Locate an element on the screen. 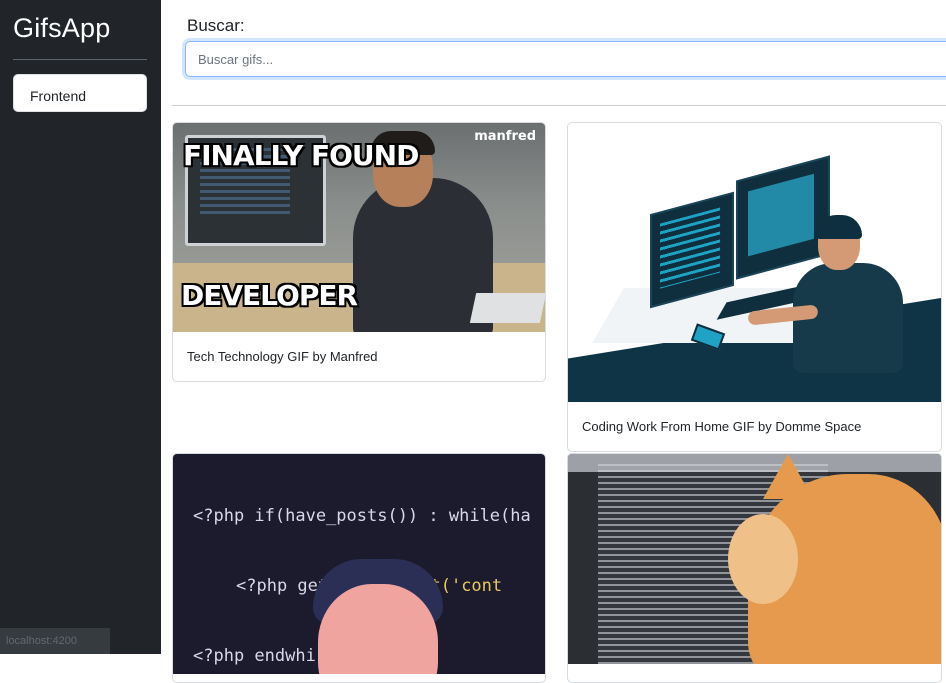 The image size is (946, 683). status-url: localhost:4200 is located at coordinates (55, 641).